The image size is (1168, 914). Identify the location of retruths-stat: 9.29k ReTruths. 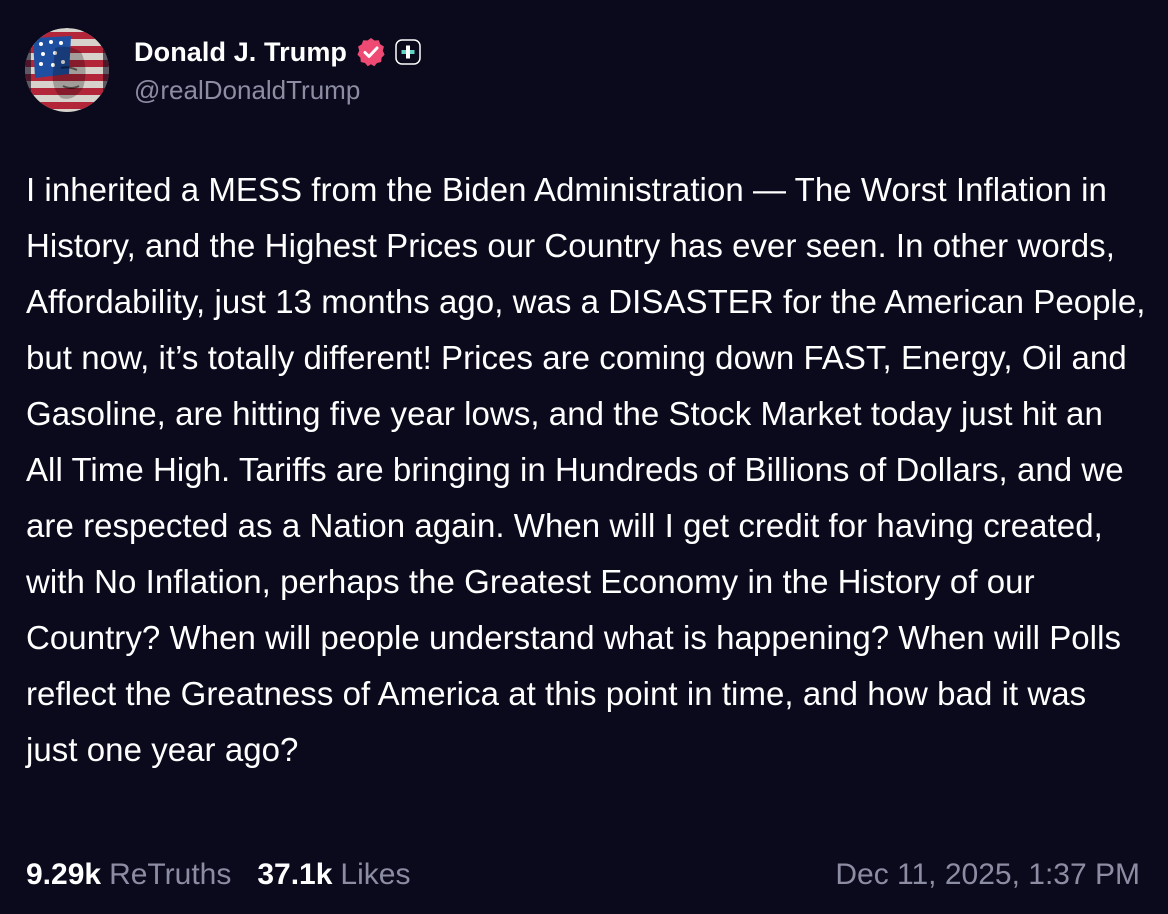
(128, 875).